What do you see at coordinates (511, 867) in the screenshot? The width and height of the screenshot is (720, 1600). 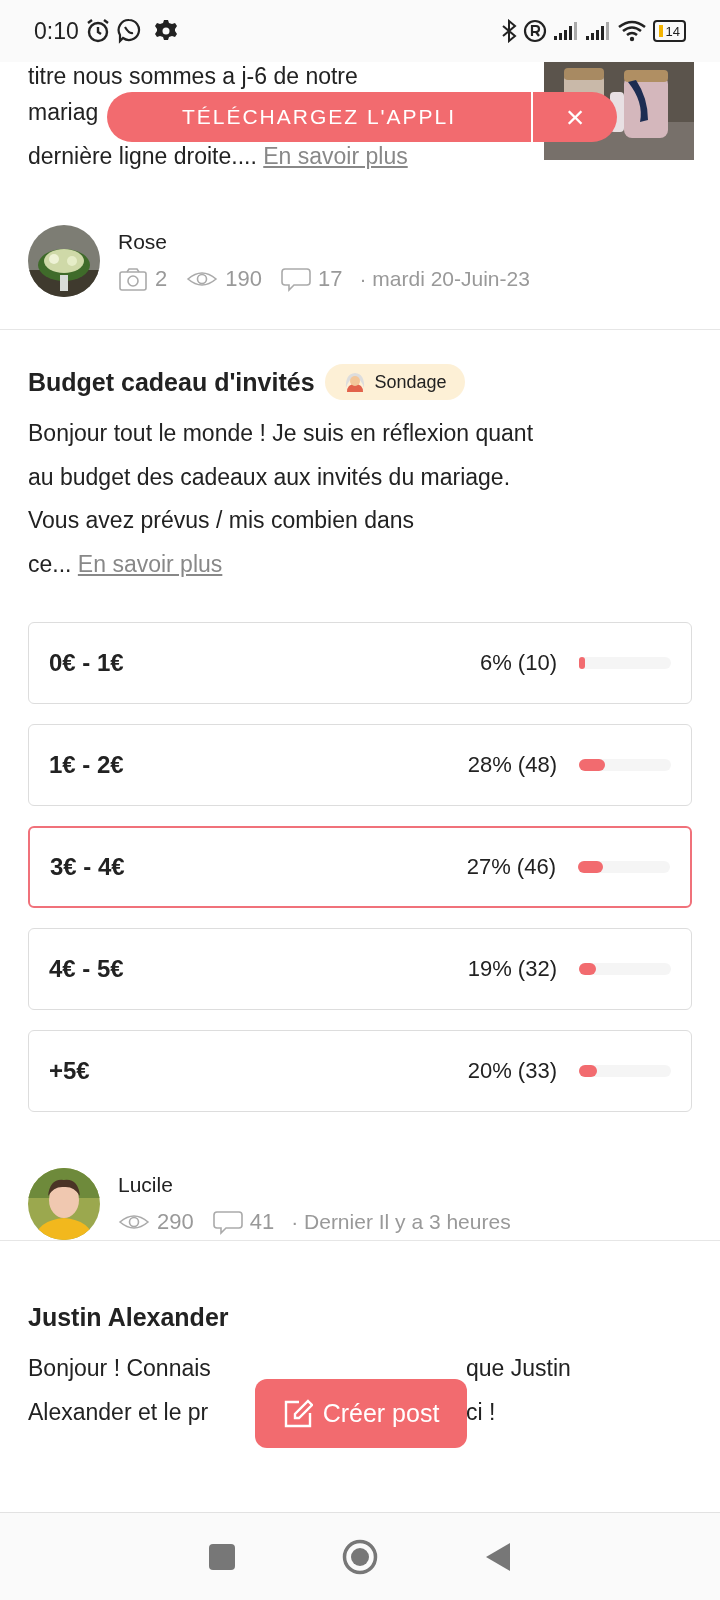 I see `option-result: 27% (46)` at bounding box center [511, 867].